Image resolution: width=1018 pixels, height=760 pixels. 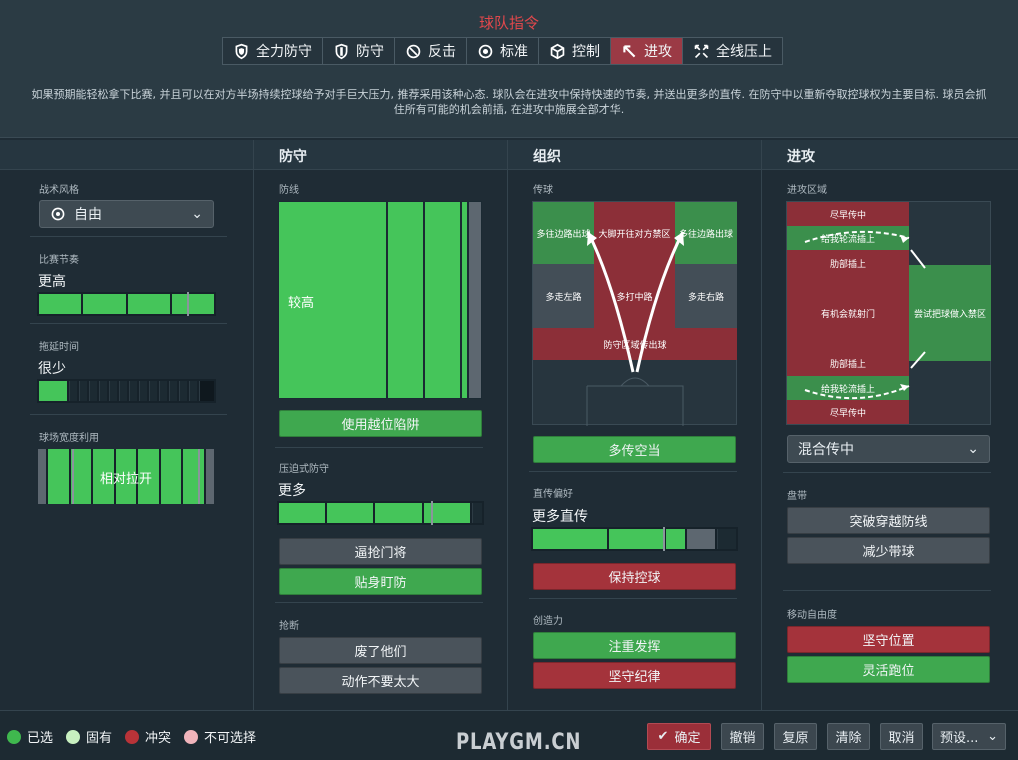 What do you see at coordinates (634, 576) in the screenshot?
I see `retain-possession-button: 保持控球` at bounding box center [634, 576].